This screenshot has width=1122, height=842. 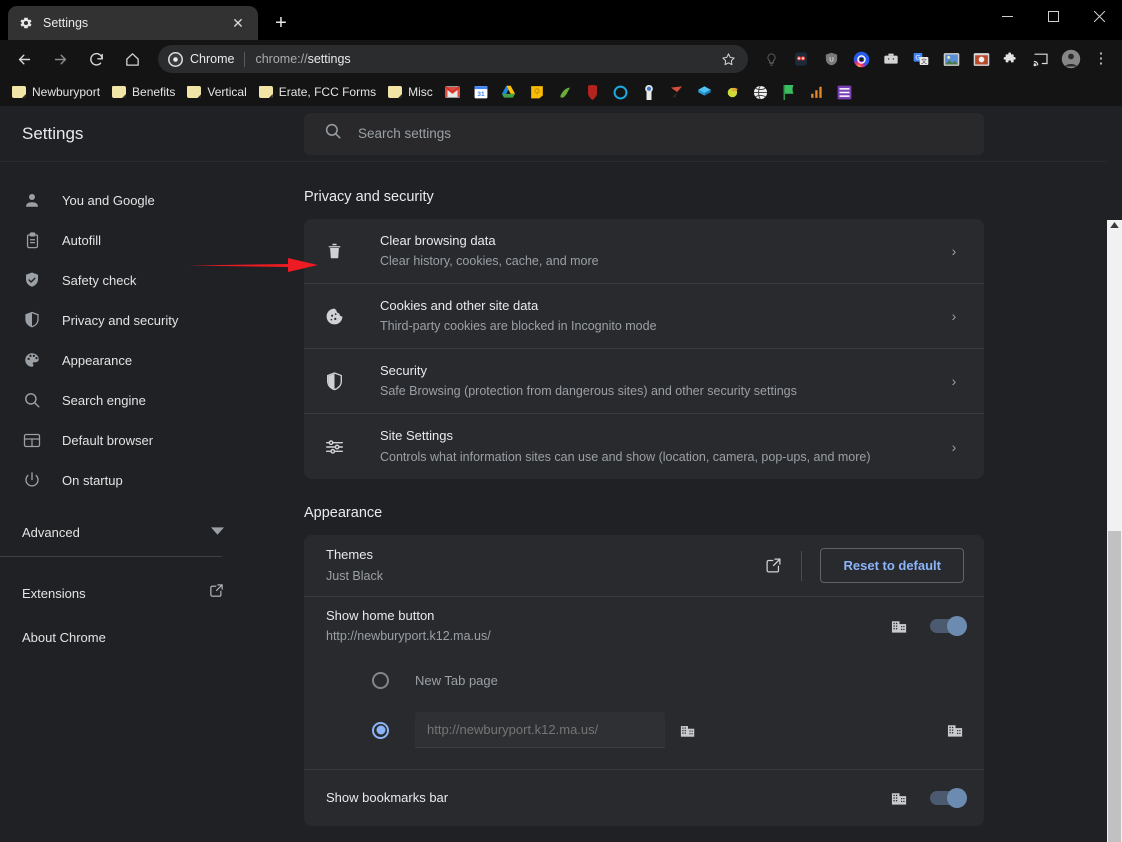 What do you see at coordinates (1041, 59) in the screenshot?
I see `cast-icon` at bounding box center [1041, 59].